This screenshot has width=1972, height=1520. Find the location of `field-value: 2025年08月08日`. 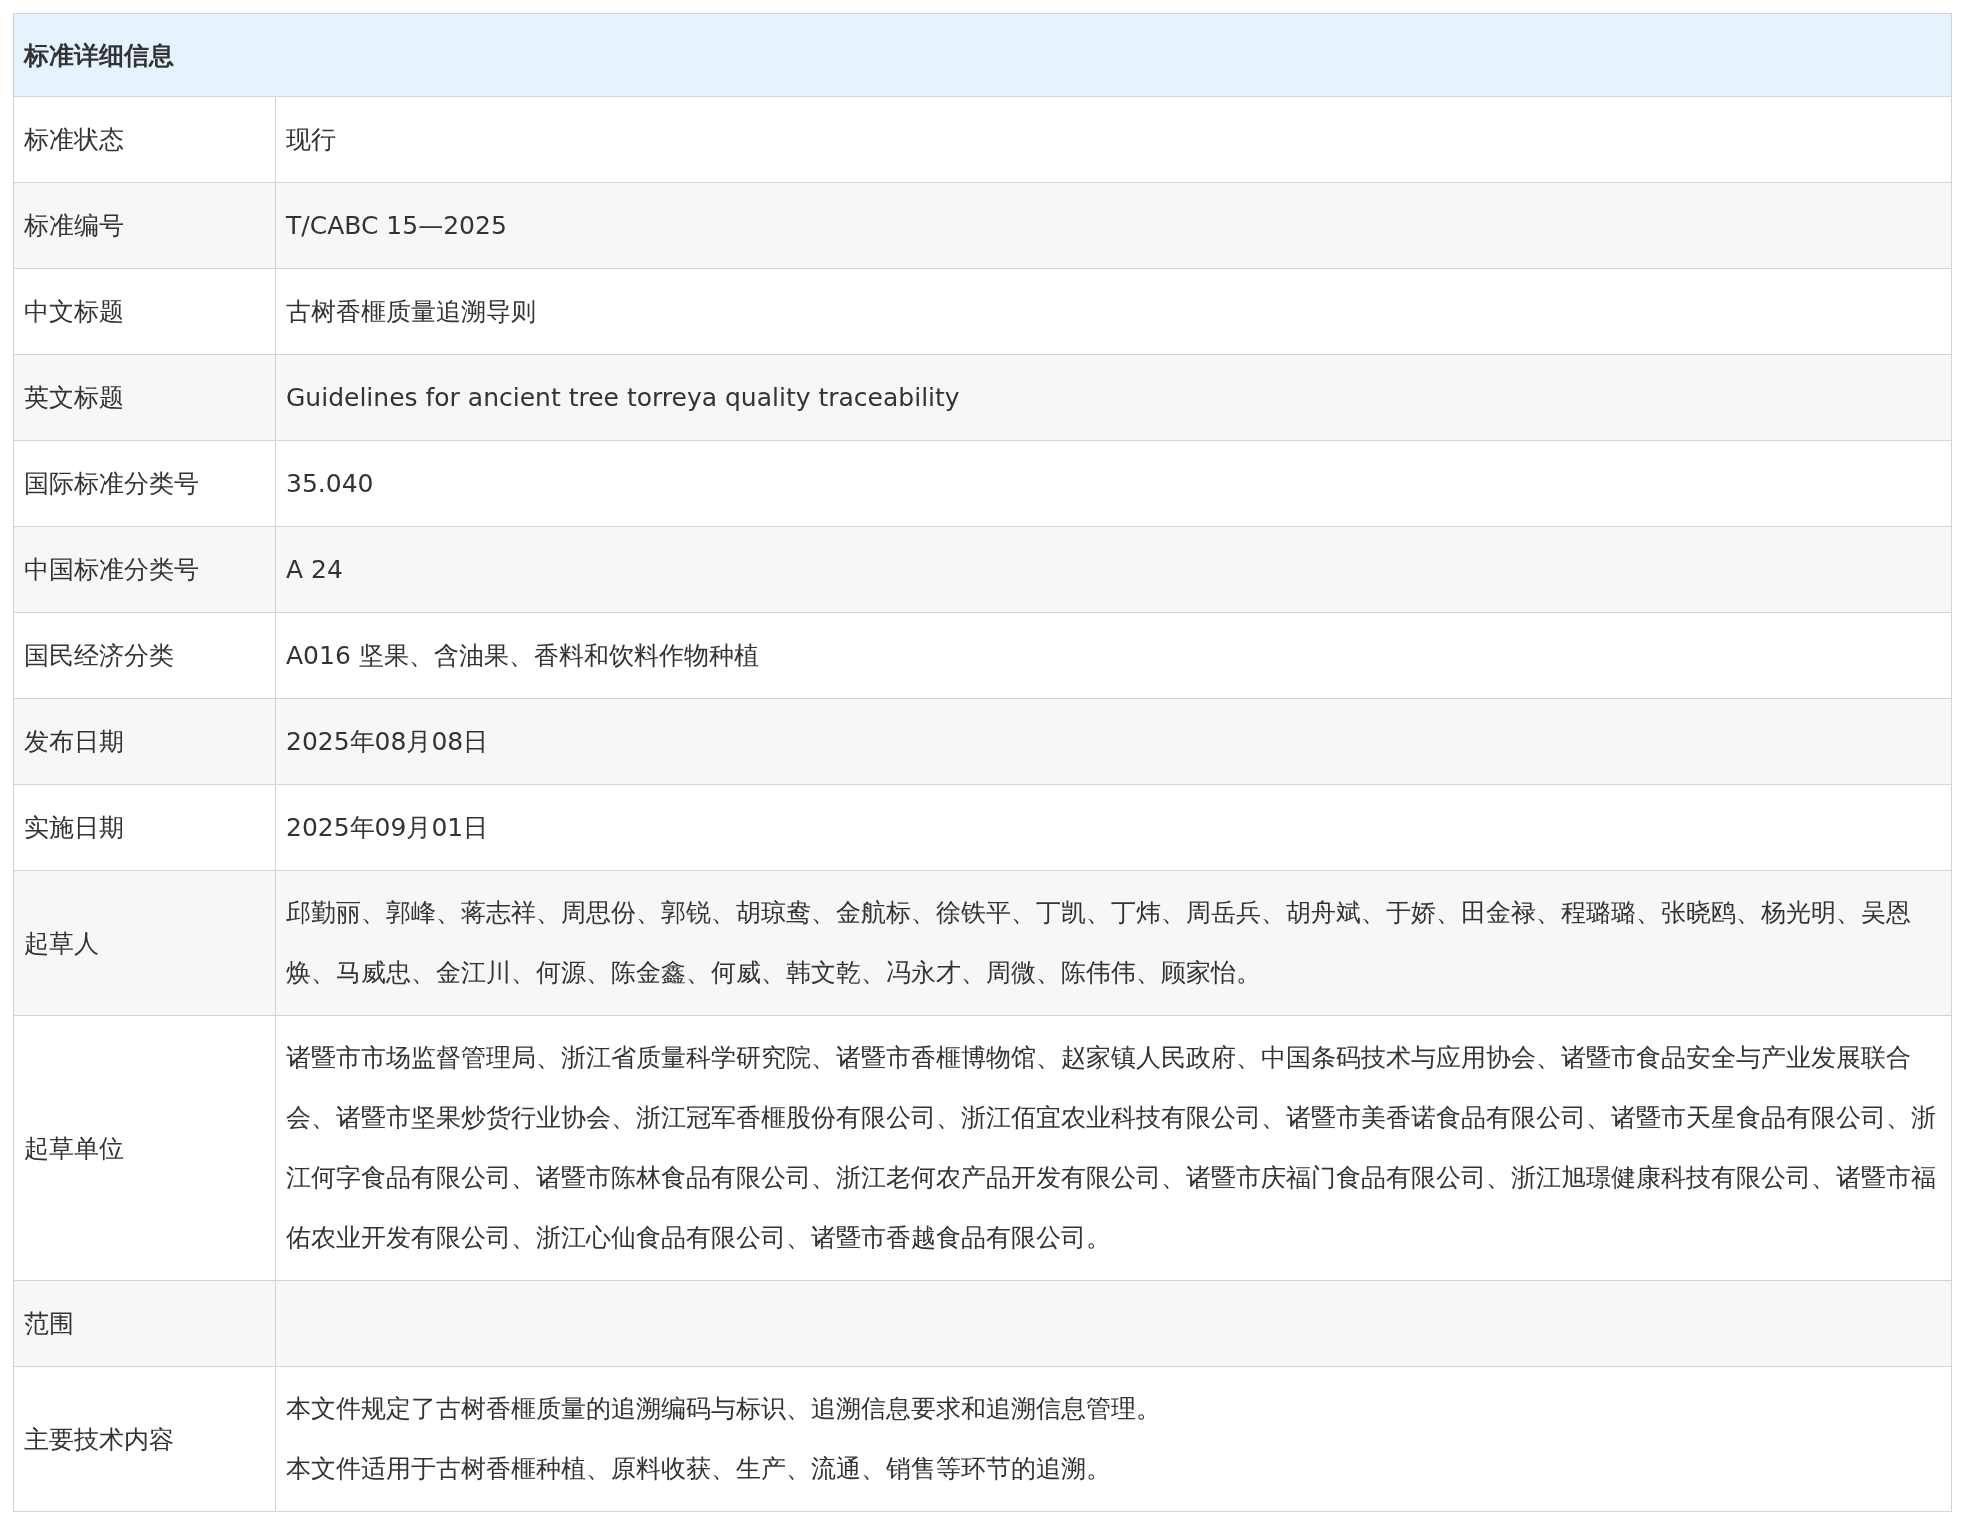

field-value: 2025年08月08日 is located at coordinates (388, 741).